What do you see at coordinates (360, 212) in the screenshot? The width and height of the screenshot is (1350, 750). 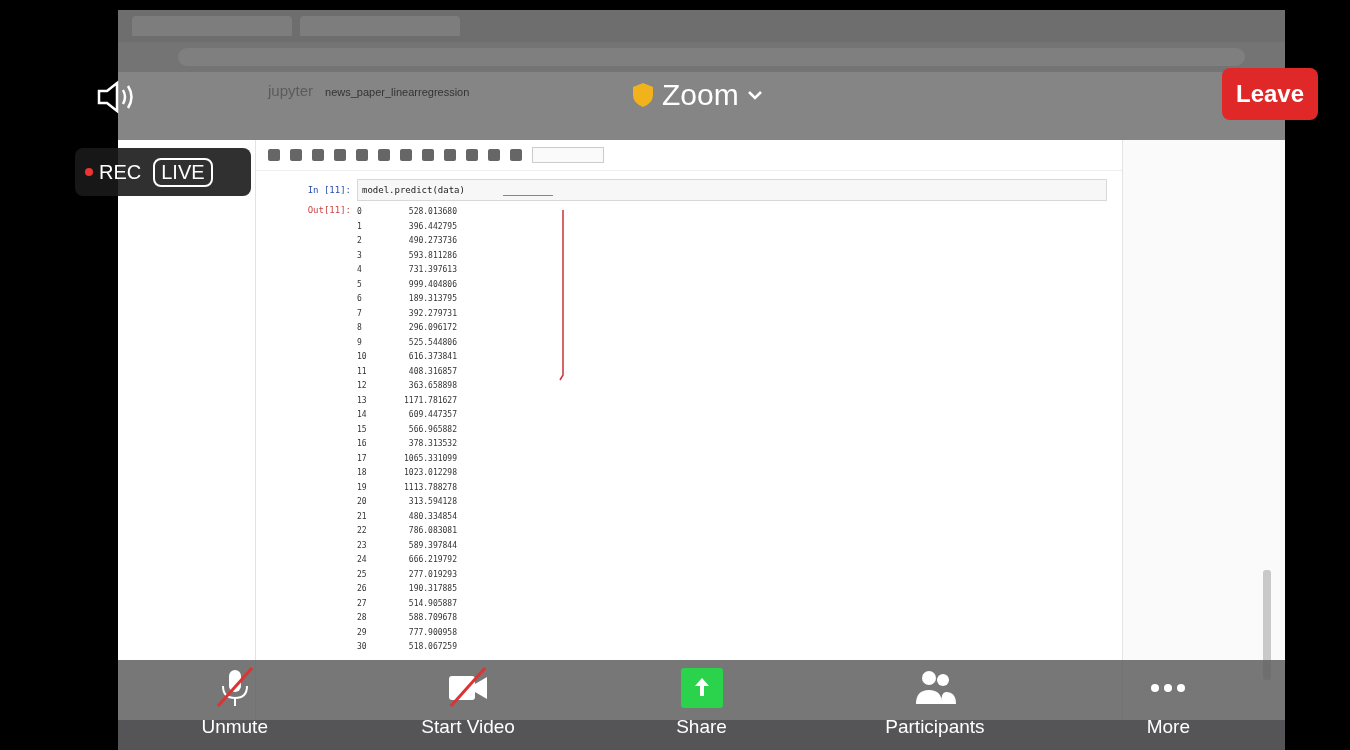 I see `row-index: 0` at bounding box center [360, 212].